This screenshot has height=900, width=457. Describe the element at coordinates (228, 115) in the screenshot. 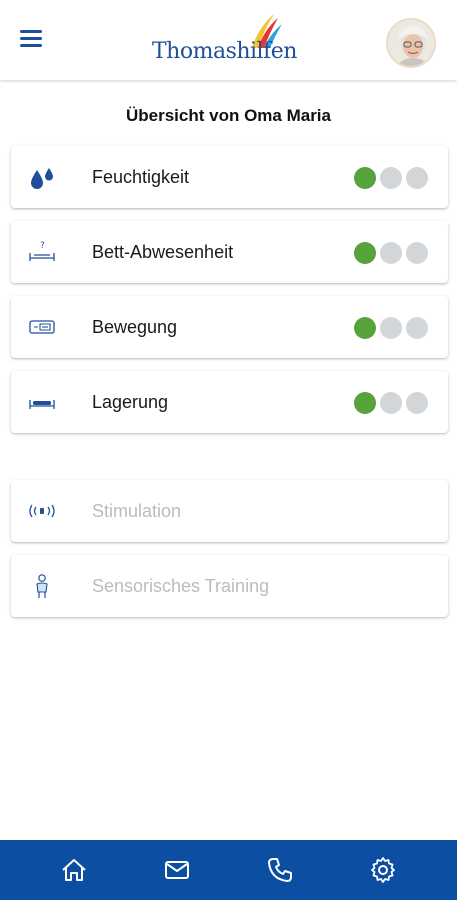

I see `page-title: Übersicht von Oma Maria` at that location.